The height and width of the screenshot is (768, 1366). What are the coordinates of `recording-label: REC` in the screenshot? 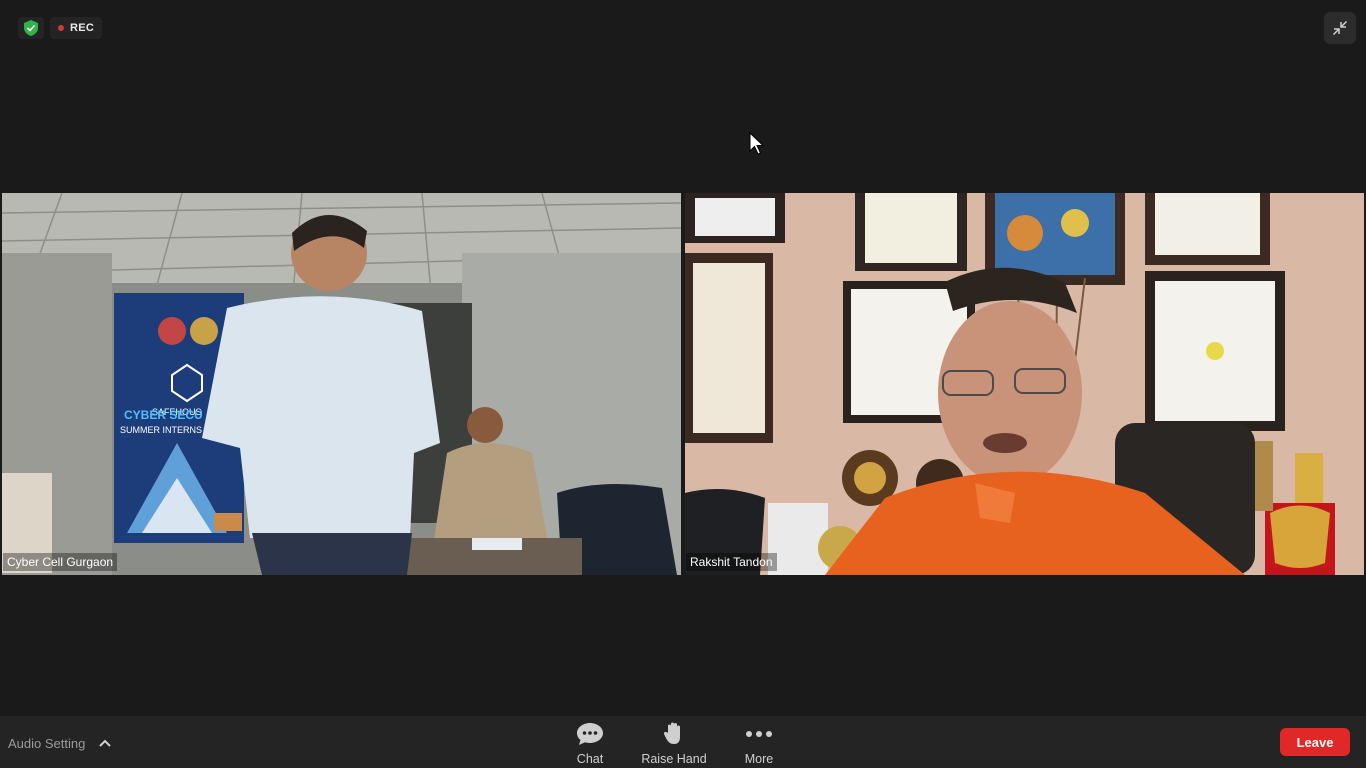 It's located at (82, 28).